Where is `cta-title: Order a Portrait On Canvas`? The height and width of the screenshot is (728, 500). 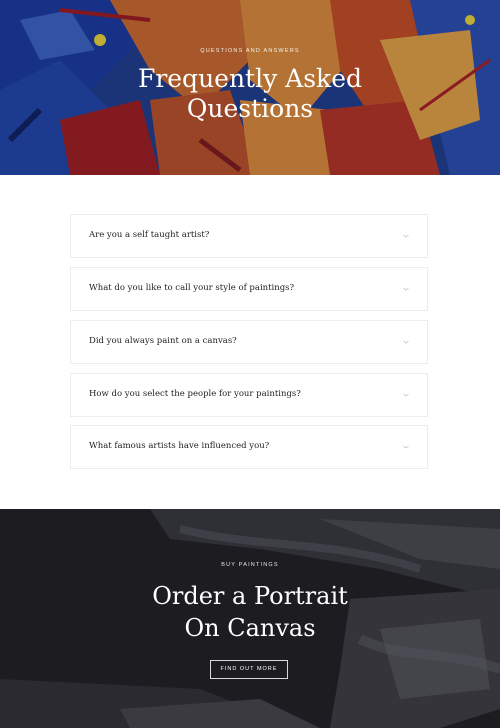
cta-title: Order a Portrait On Canvas is located at coordinates (250, 612).